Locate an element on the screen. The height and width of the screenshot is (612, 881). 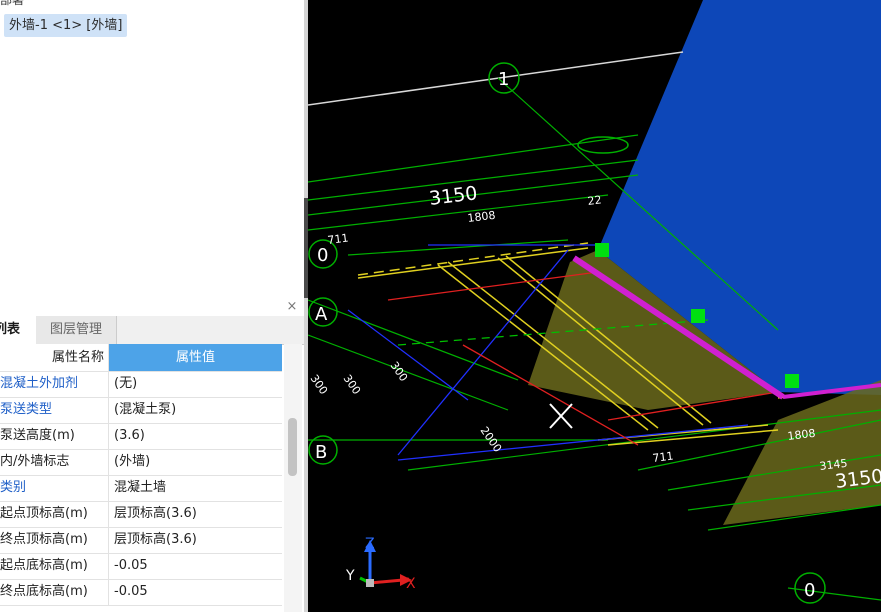
dimension-text-left-c: 300 is located at coordinates (319, 384).